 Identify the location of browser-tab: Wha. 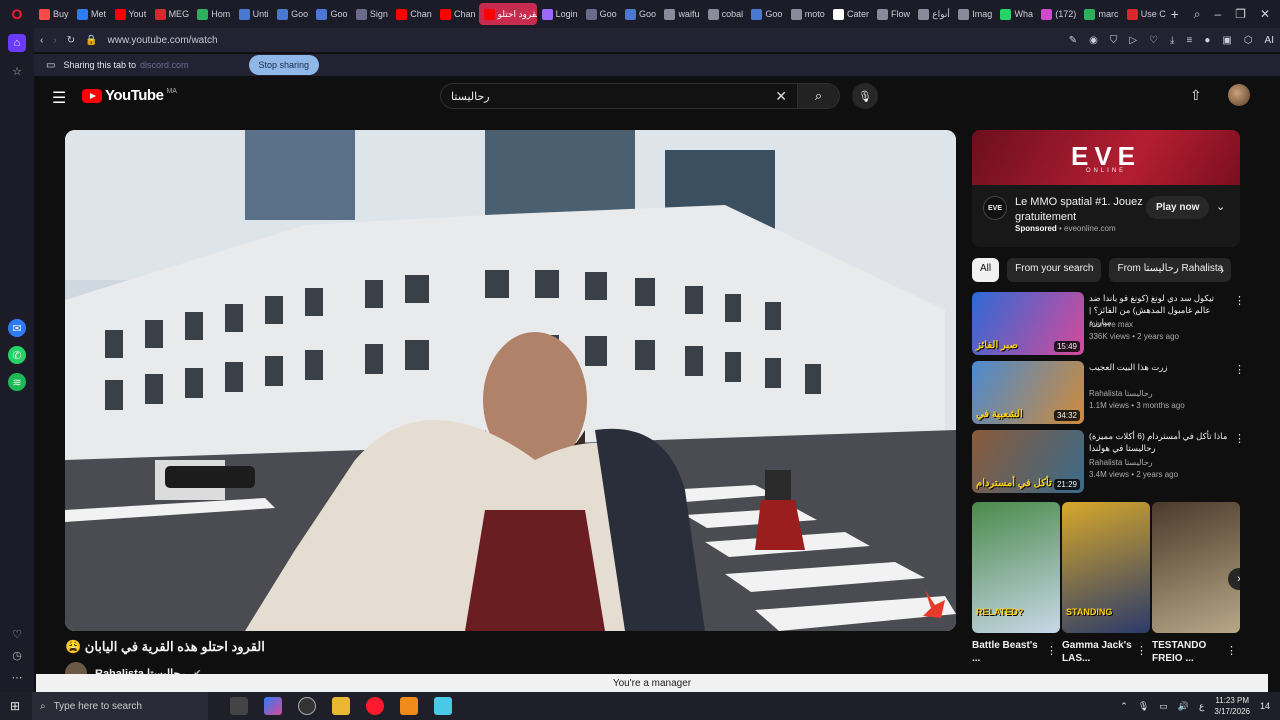
(1015, 14).